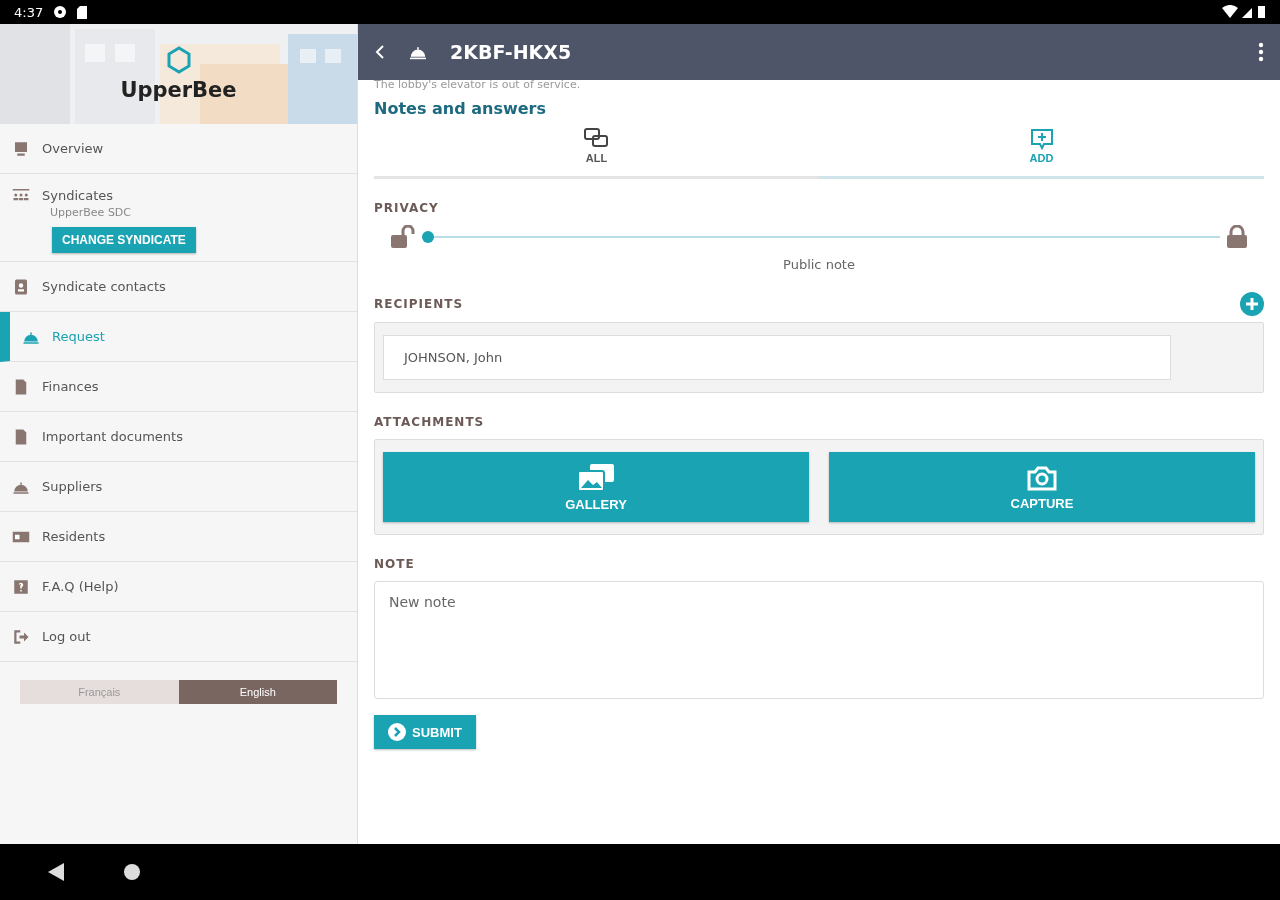 This screenshot has width=1280, height=900. Describe the element at coordinates (596, 477) in the screenshot. I see `gallery-icon` at that location.